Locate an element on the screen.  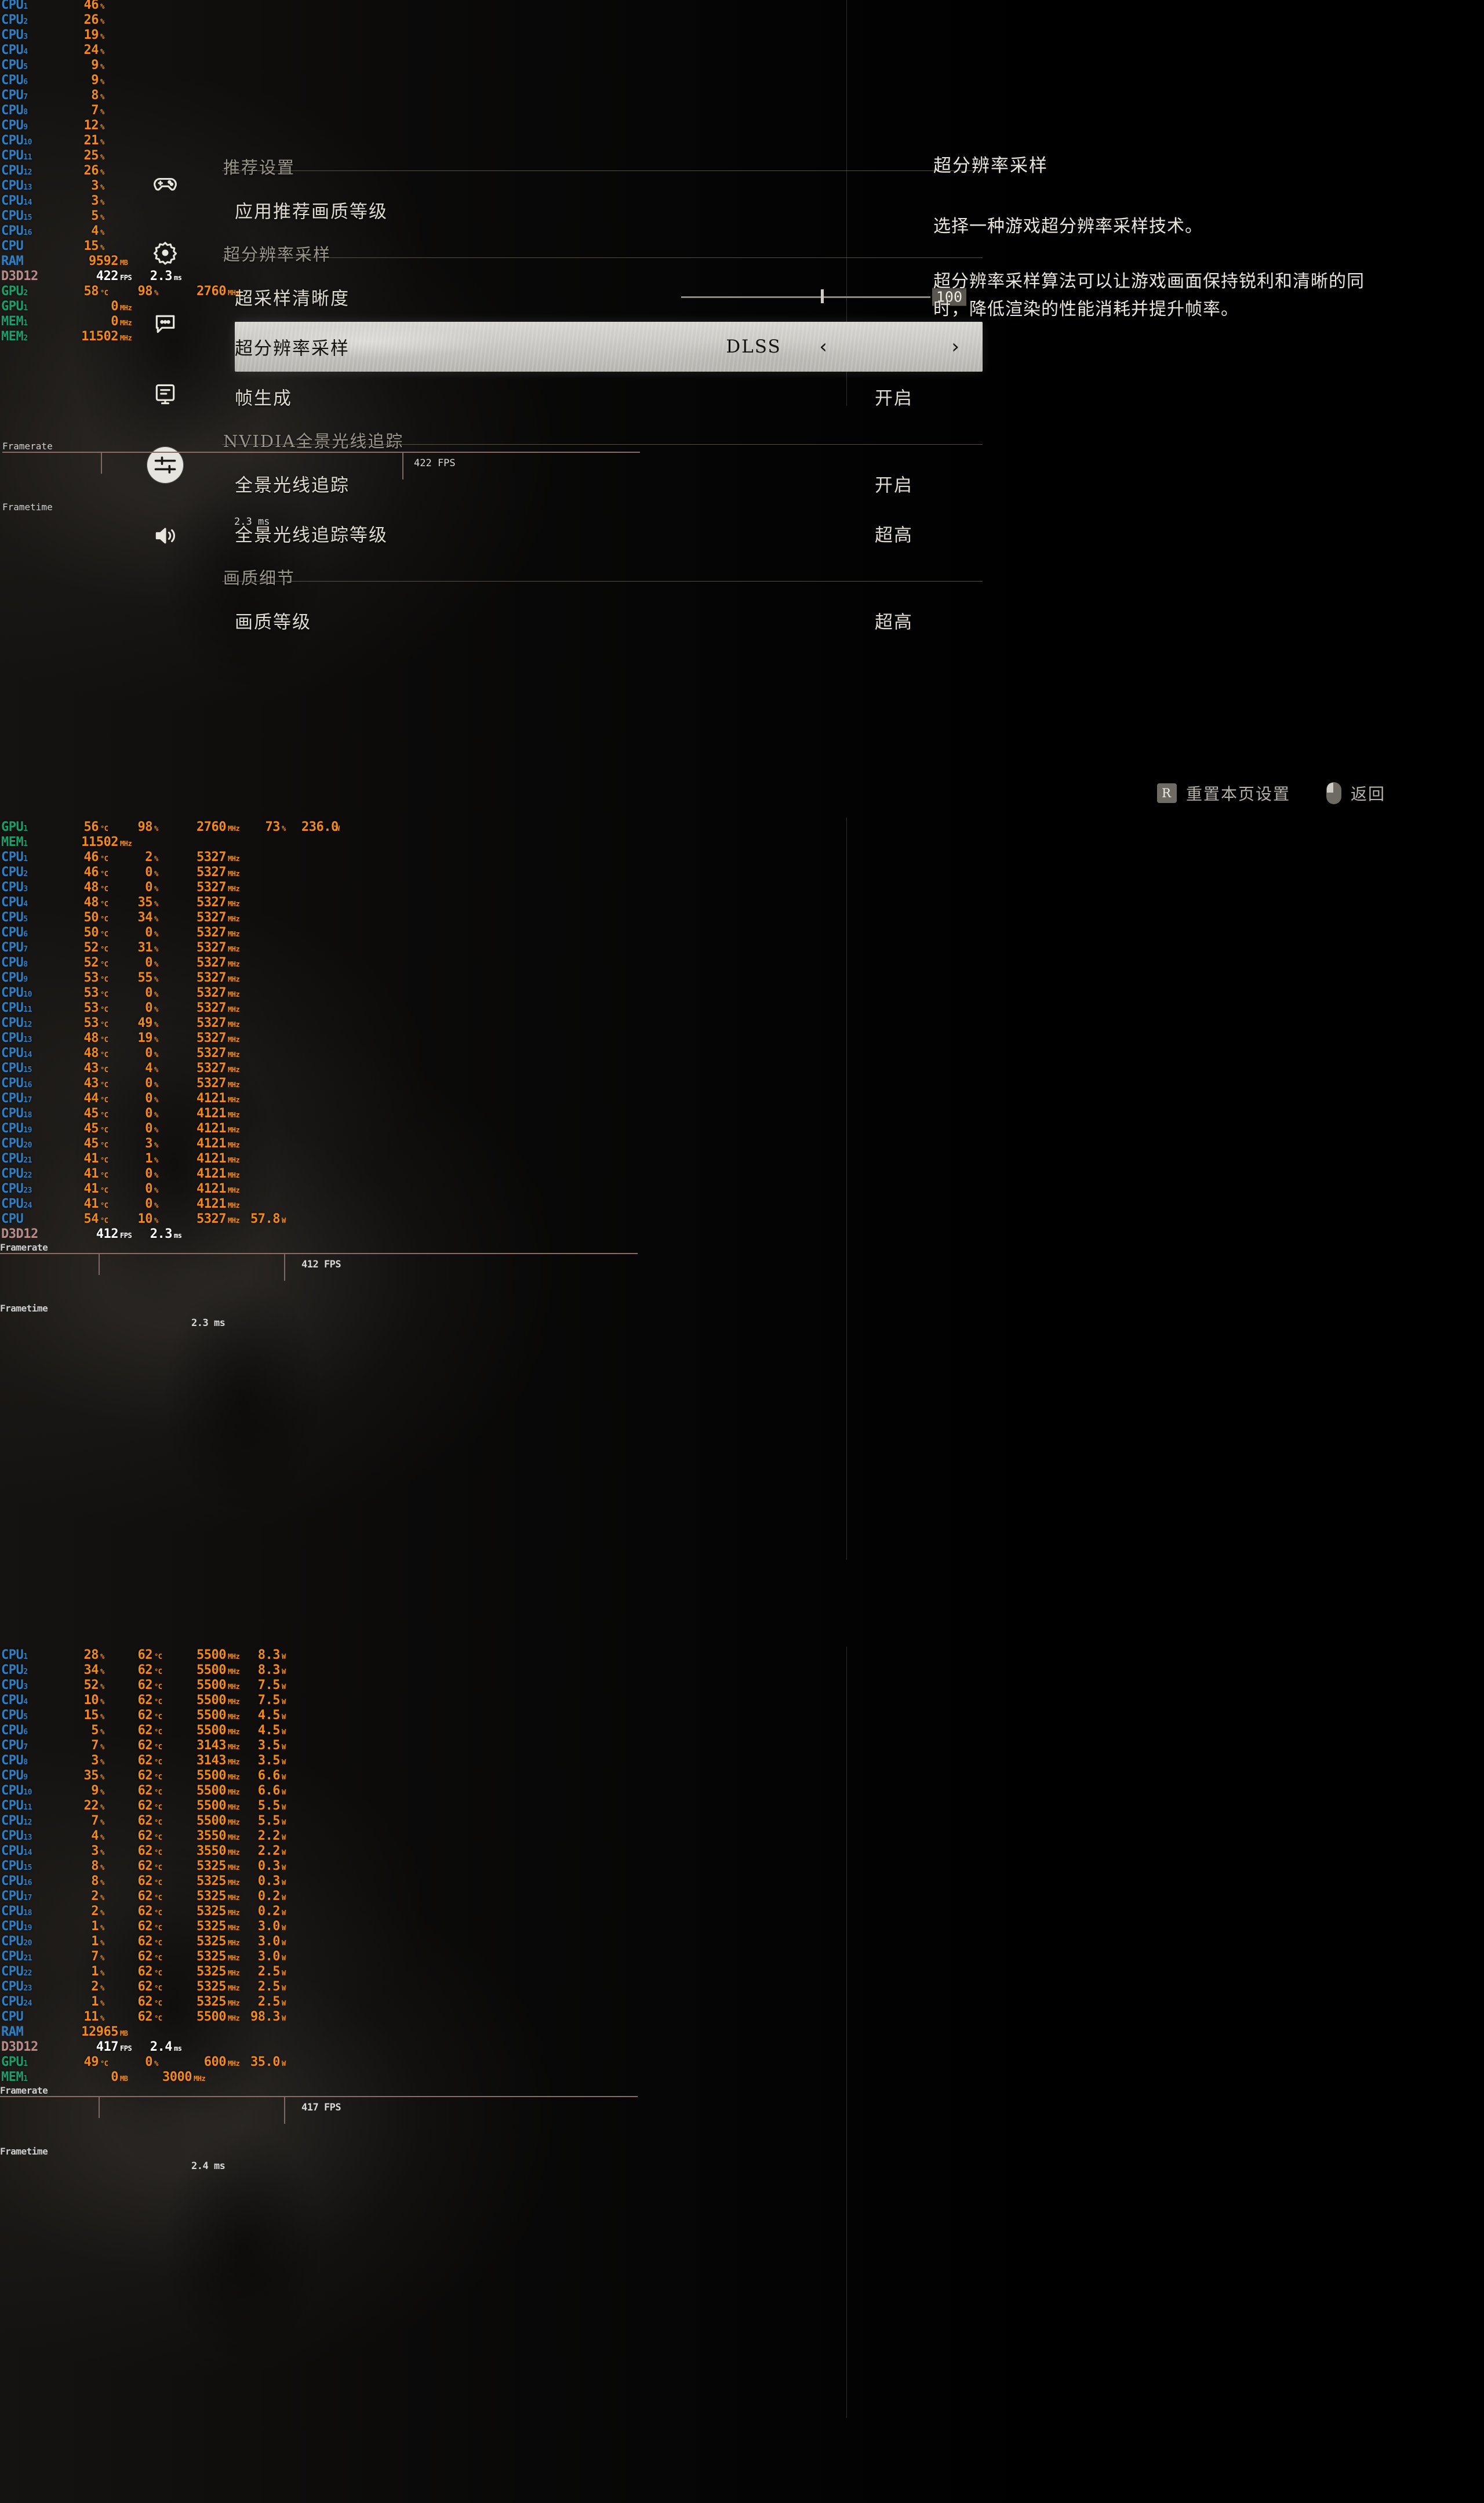
slider-knob is located at coordinates (822, 296).